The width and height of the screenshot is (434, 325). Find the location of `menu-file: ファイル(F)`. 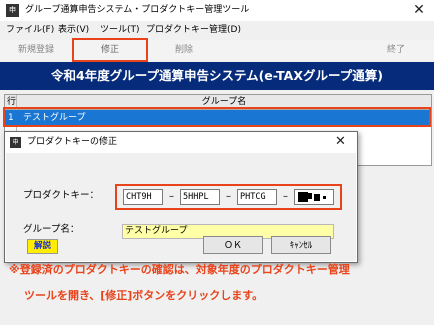

menu-file: ファイル(F) is located at coordinates (30, 30).